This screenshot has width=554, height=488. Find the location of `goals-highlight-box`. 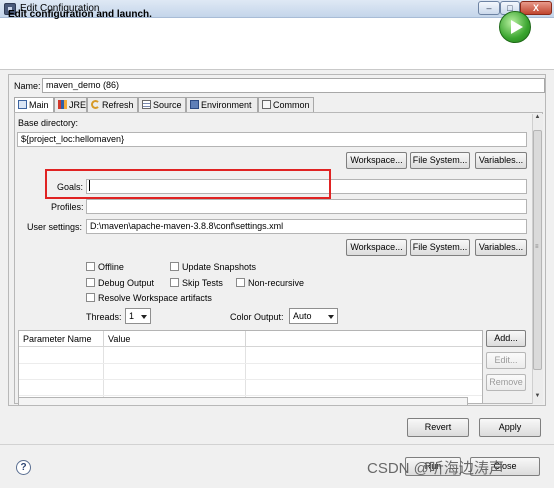

goals-highlight-box is located at coordinates (188, 184).